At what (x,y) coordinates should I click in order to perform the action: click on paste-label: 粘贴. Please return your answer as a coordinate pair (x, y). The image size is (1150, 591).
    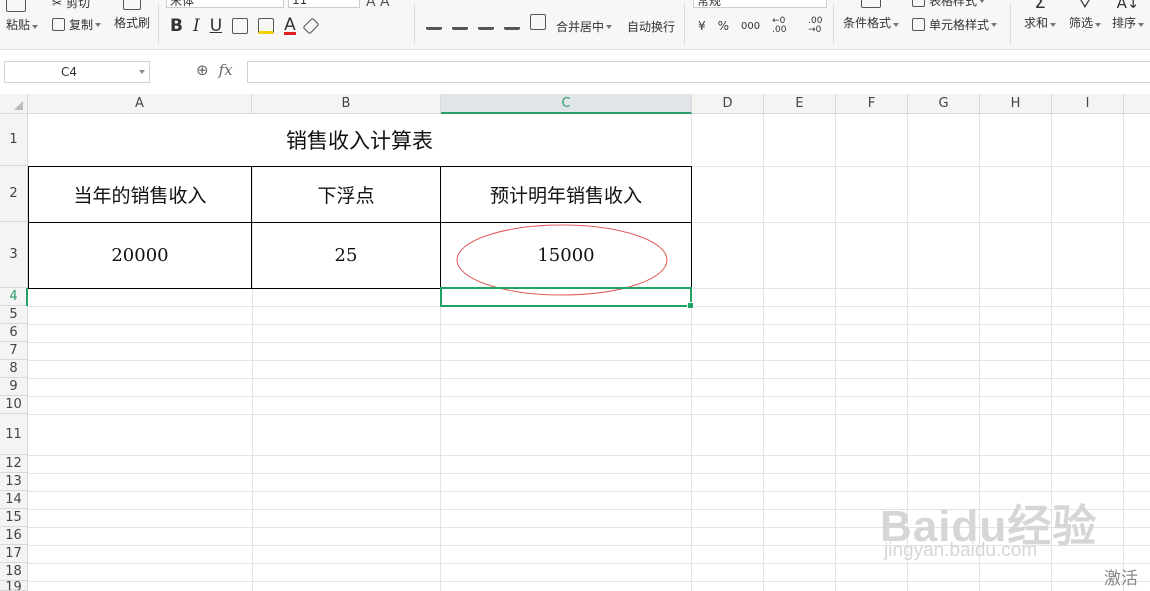
    Looking at the image, I should click on (18, 25).